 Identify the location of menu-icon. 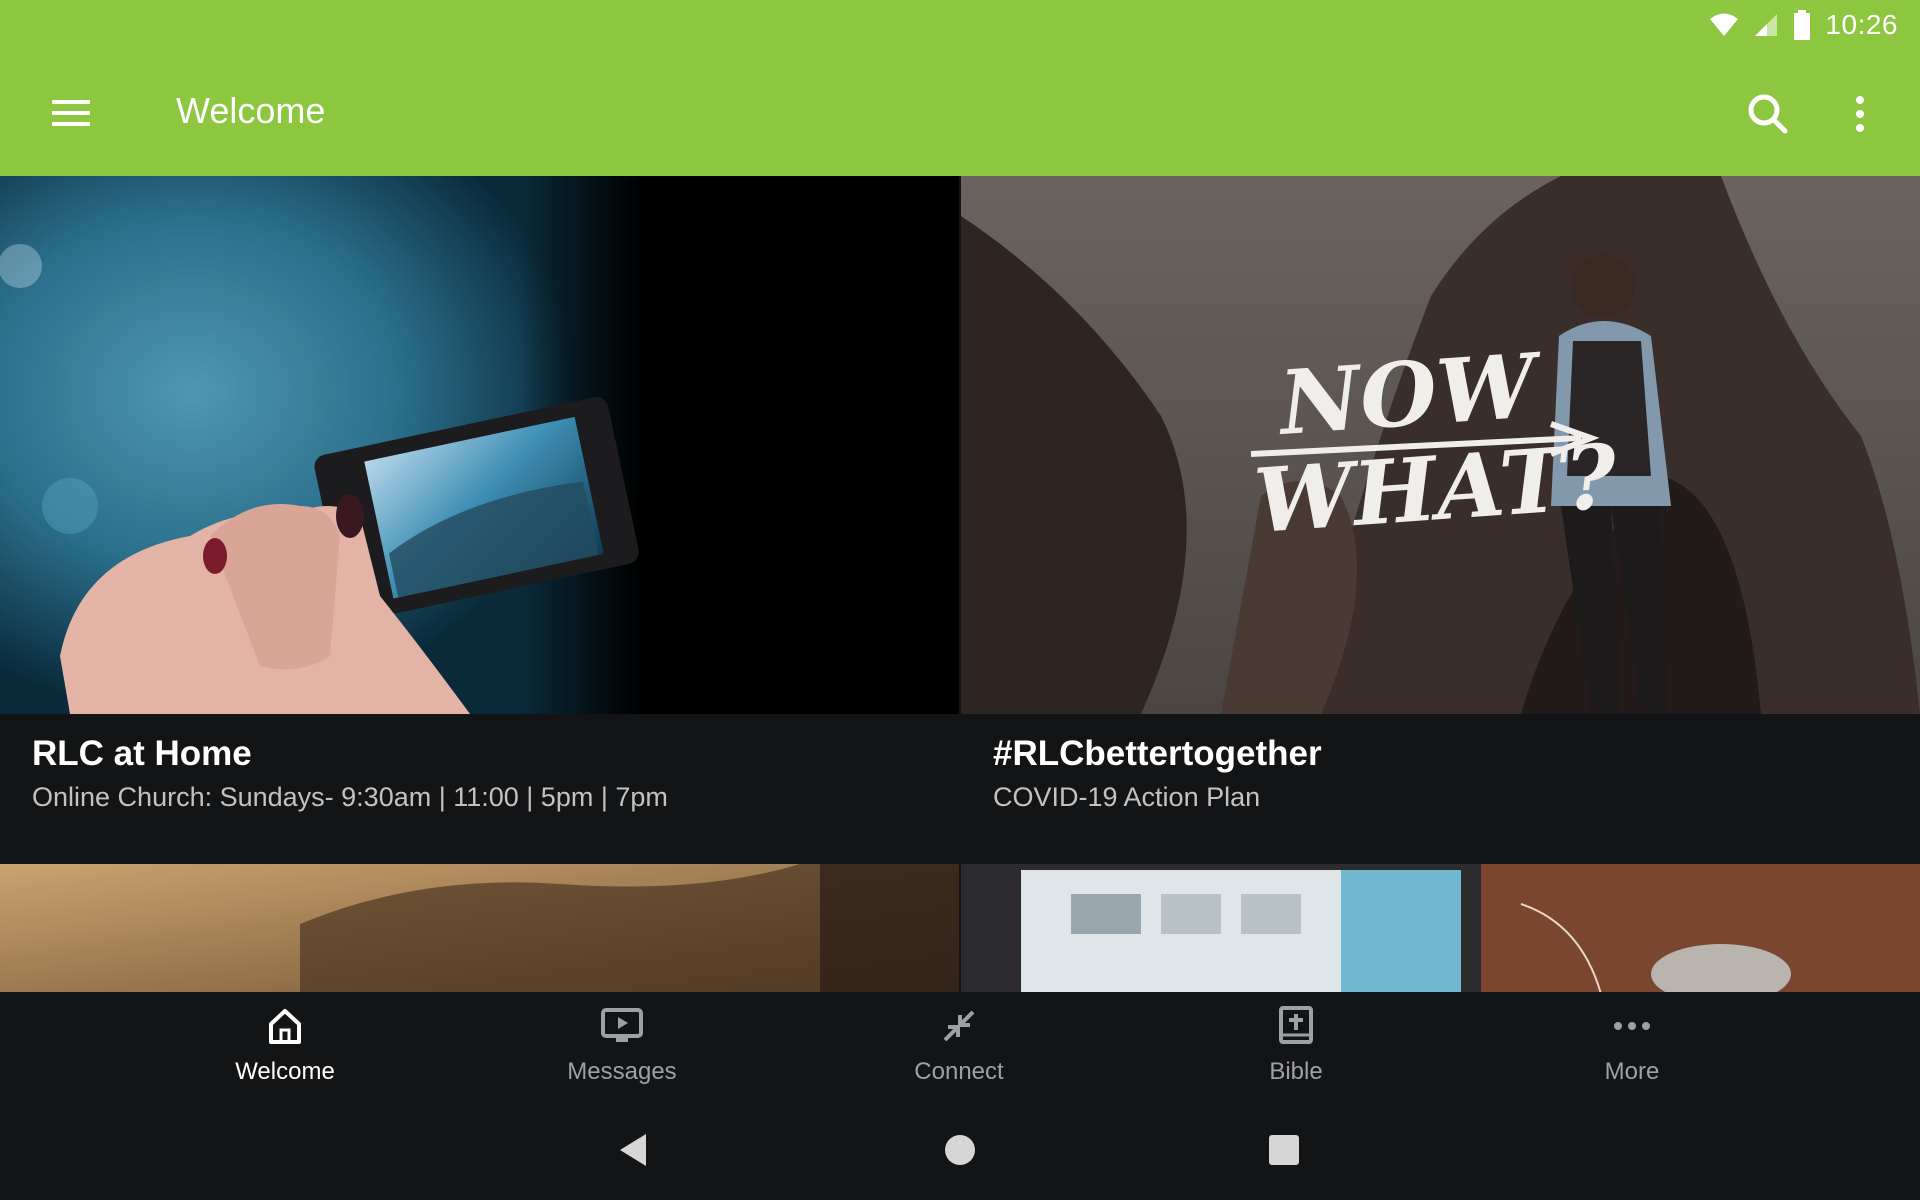
(72, 114).